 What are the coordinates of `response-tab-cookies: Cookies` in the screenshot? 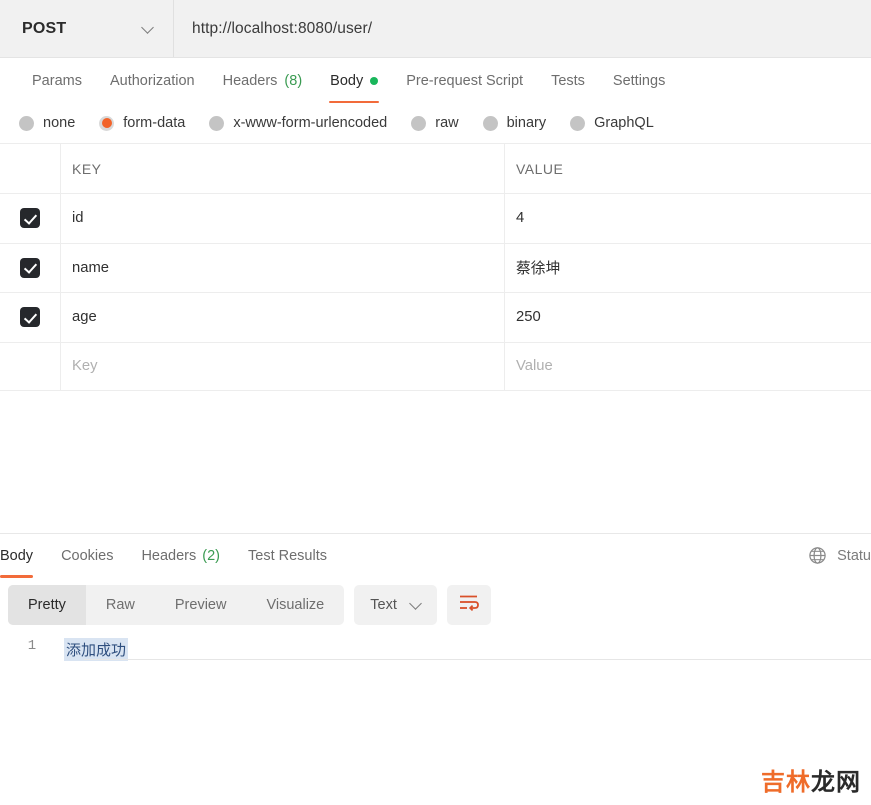 It's located at (87, 556).